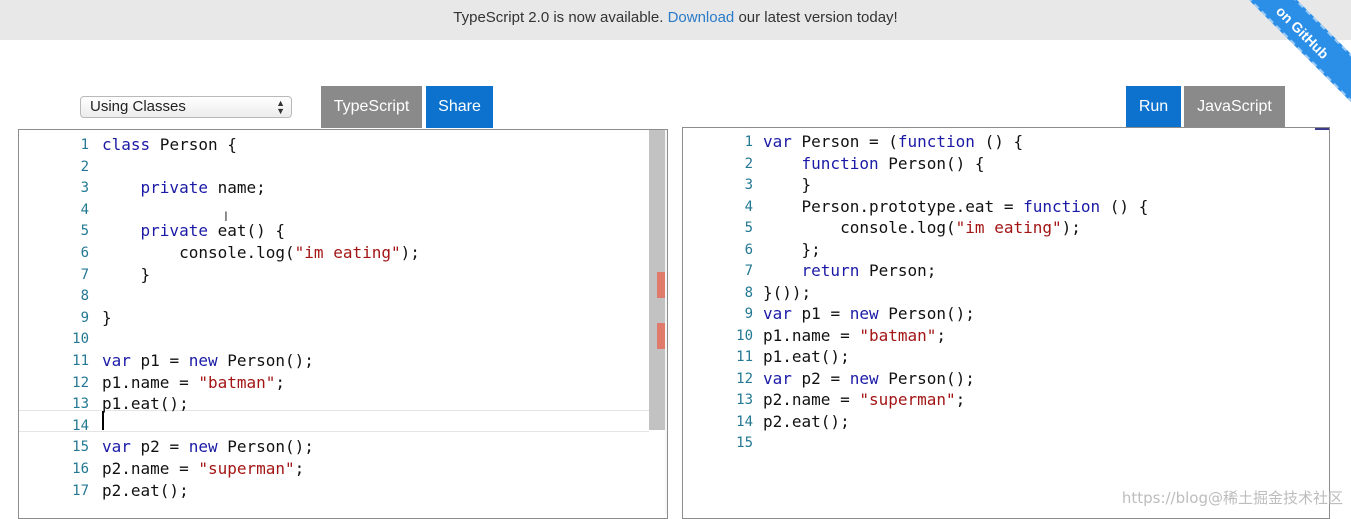 This screenshot has height=519, width=1351. What do you see at coordinates (931, 163) in the screenshot?
I see `code-text: Person() {` at bounding box center [931, 163].